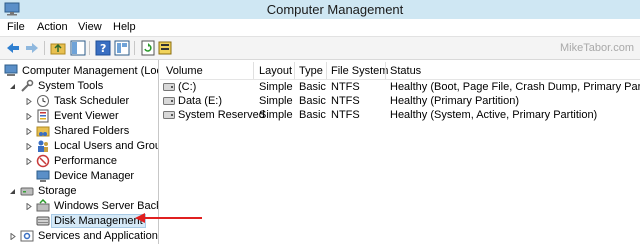 The height and width of the screenshot is (244, 640). What do you see at coordinates (90, 71) in the screenshot?
I see `tree-label: Computer Management (Local` at bounding box center [90, 71].